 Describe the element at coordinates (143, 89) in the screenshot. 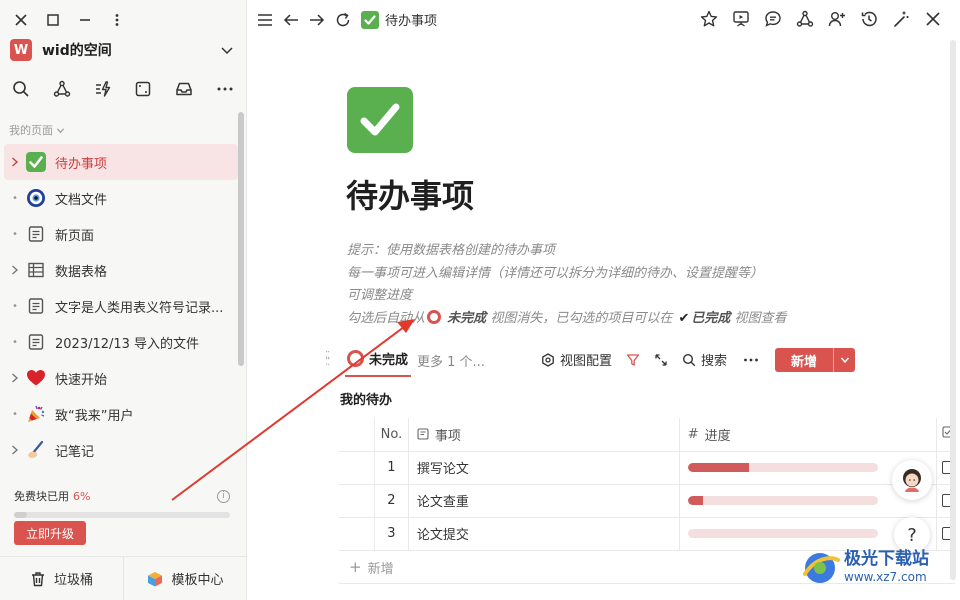

I see `frame-icon` at that location.